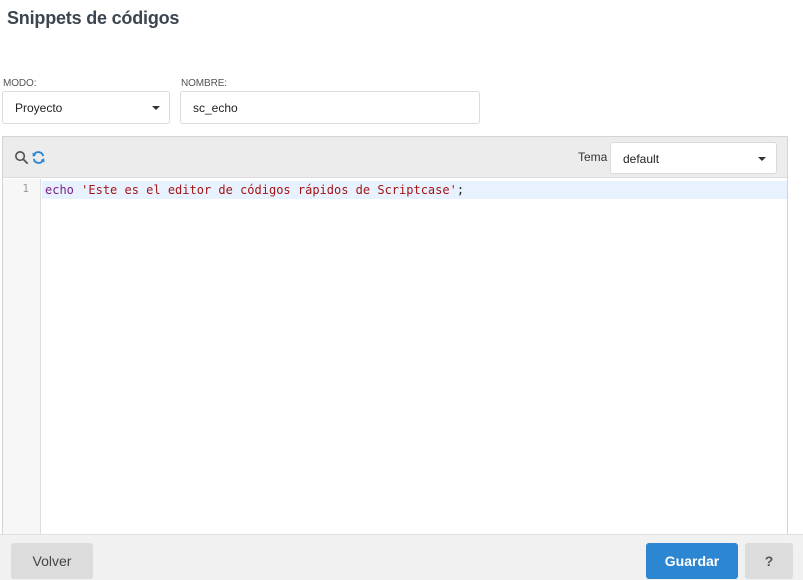 Image resolution: width=803 pixels, height=580 pixels. Describe the element at coordinates (204, 83) in the screenshot. I see `nombre-label: NOMBRE:` at that location.